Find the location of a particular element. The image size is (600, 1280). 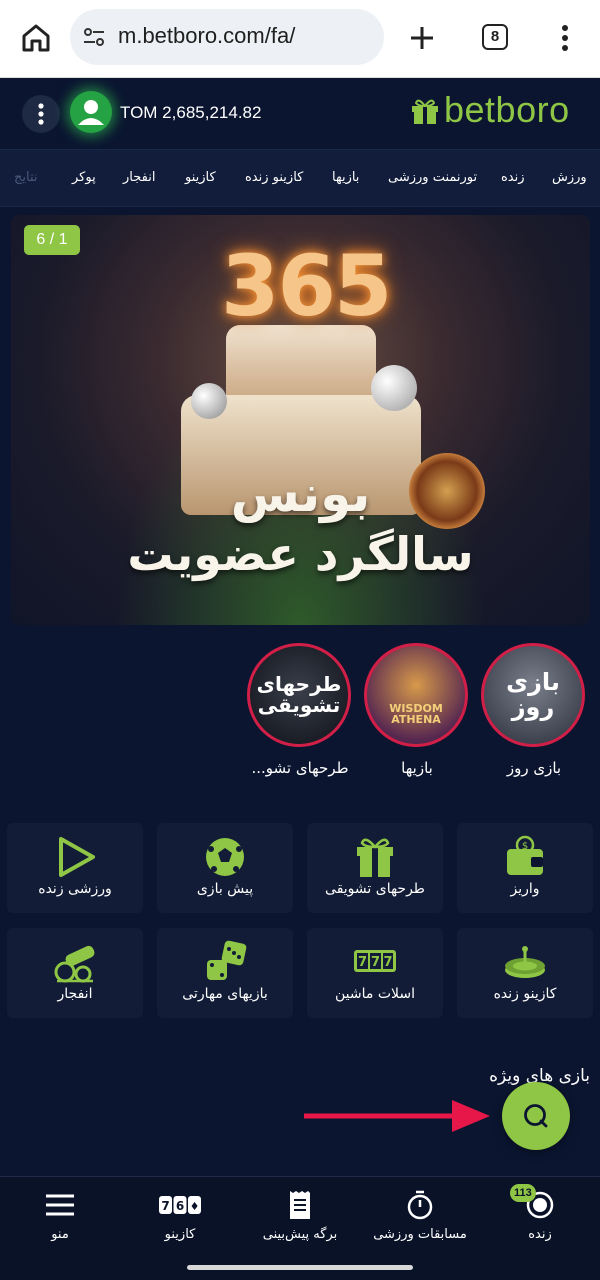

bottom-nav-betslip: برگه پیش‌بینی is located at coordinates (300, 1217).